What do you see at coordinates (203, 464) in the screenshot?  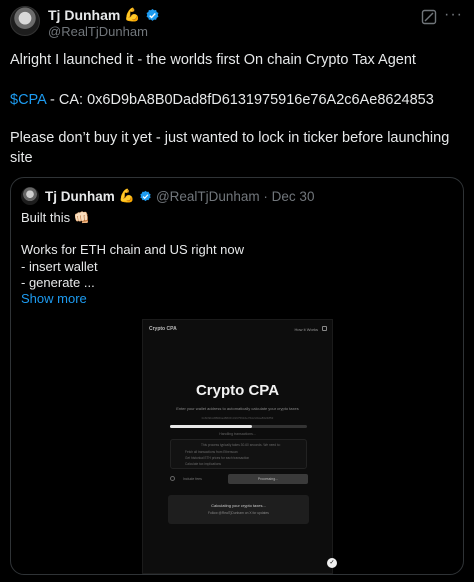 I see `image-info-line: Calculate tax implications` at bounding box center [203, 464].